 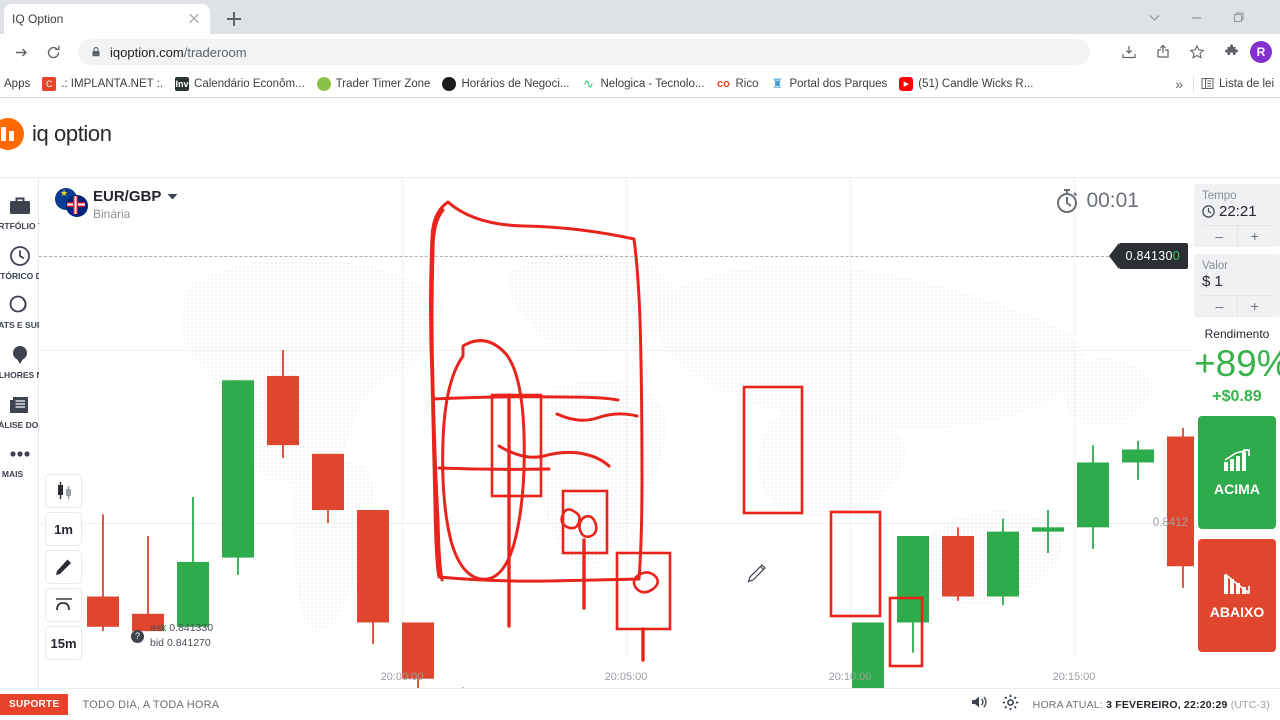 What do you see at coordinates (1232, 52) in the screenshot?
I see `extensions-puzzle-icon` at bounding box center [1232, 52].